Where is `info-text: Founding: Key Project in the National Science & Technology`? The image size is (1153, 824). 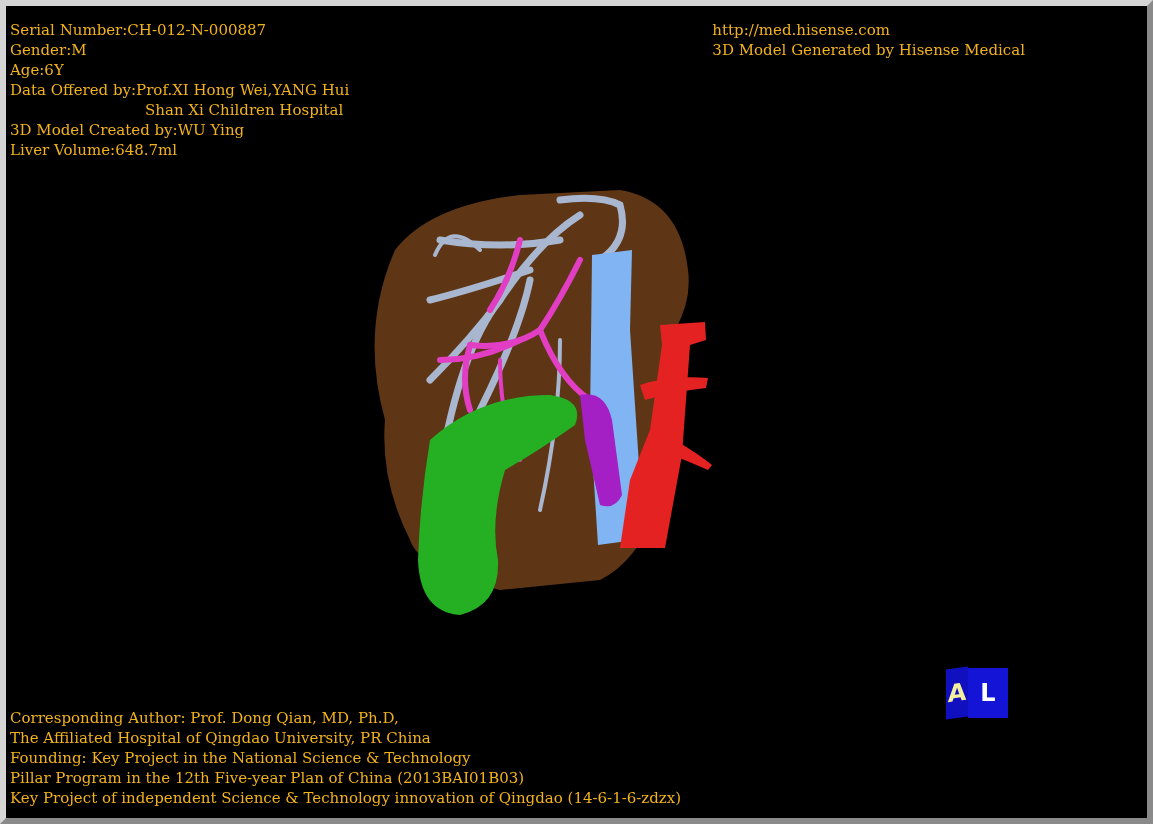 info-text: Founding: Key Project in the National Science & Technology is located at coordinates (240, 758).